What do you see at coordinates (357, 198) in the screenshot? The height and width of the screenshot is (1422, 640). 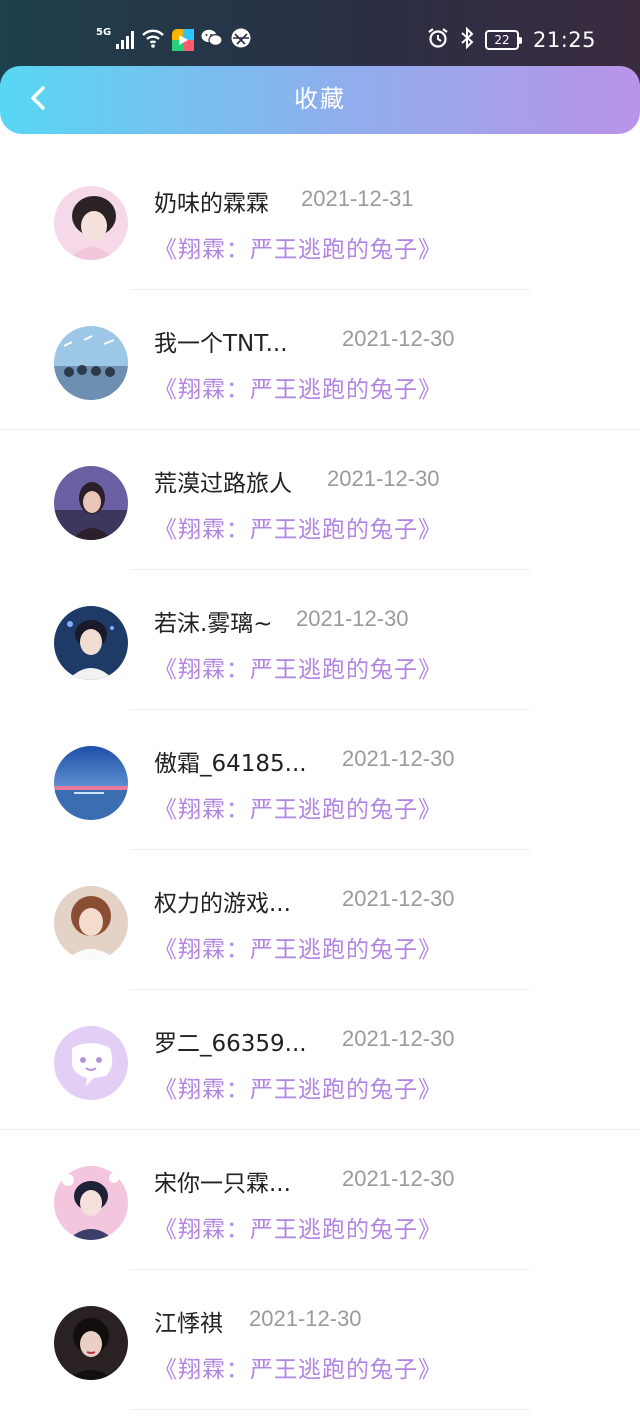 I see `favorite-date: 2021-12-31` at bounding box center [357, 198].